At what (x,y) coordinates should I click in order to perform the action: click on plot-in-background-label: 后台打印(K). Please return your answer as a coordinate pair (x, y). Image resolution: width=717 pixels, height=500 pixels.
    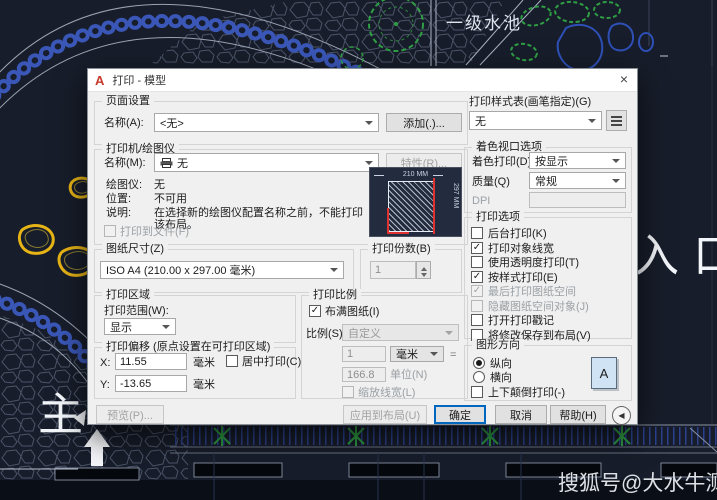
    Looking at the image, I should click on (517, 234).